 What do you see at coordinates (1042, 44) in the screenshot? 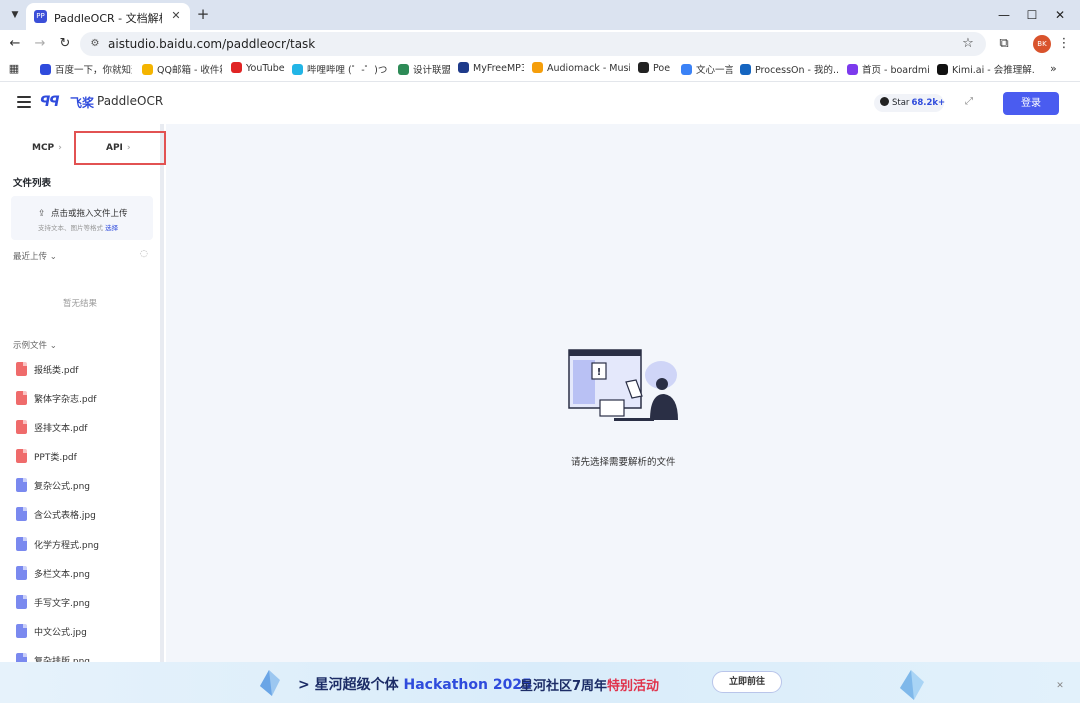
I see `profile-avatar: BK` at bounding box center [1042, 44].